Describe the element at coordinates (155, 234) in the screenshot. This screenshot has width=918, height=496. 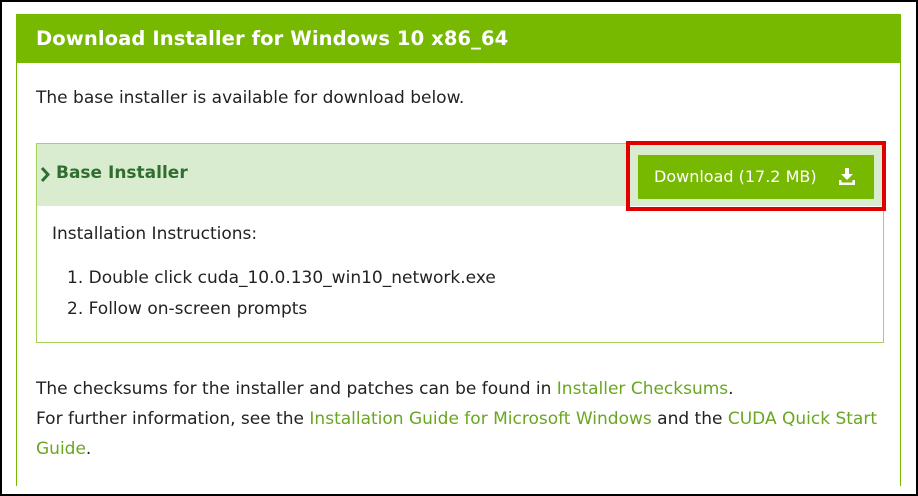
I see `instructions-title: Installation Instructions:` at that location.